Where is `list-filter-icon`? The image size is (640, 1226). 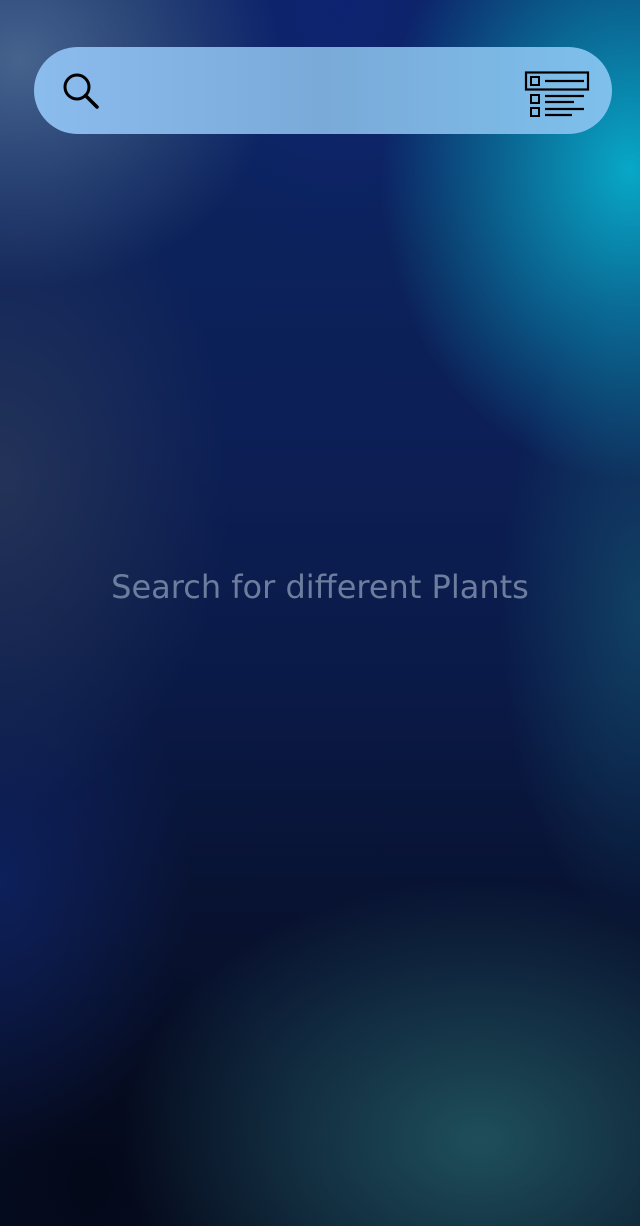
list-filter-icon is located at coordinates (558, 95).